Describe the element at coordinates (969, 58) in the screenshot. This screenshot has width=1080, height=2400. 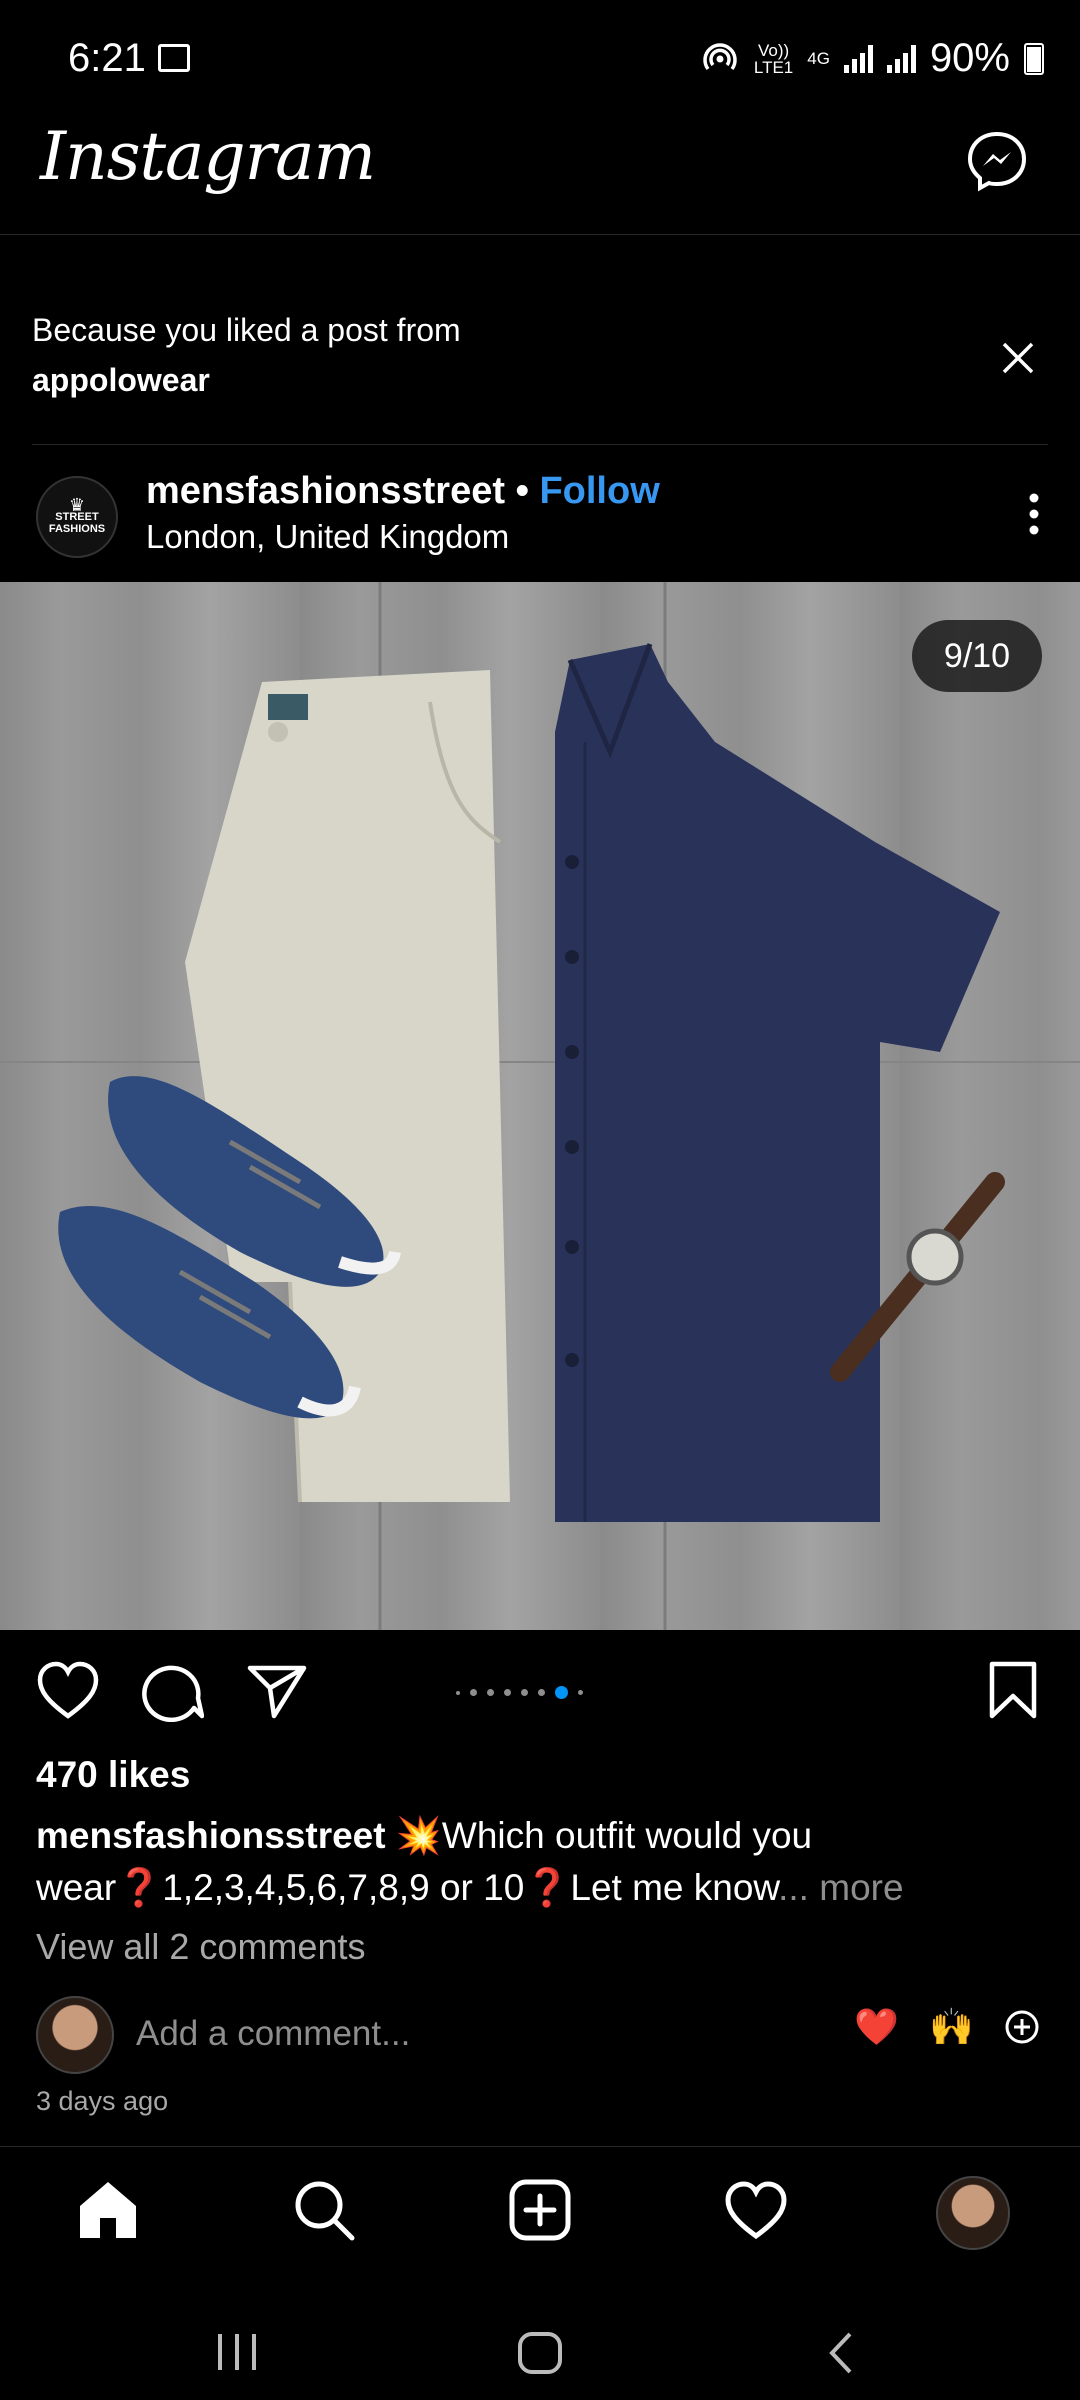
I see `battery-percent: 90%` at that location.